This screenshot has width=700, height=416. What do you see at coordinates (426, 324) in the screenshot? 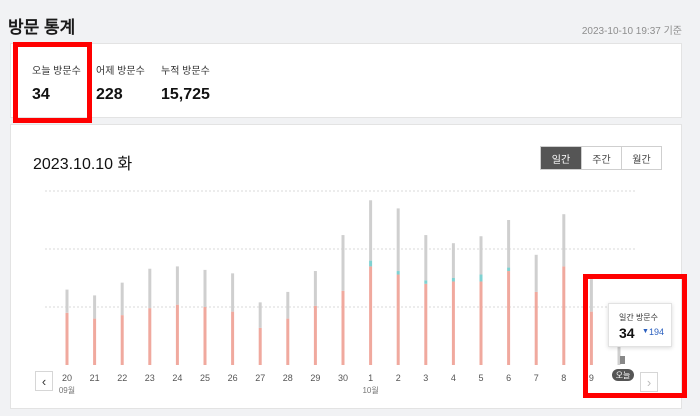
I see `bar-3-seg0` at bounding box center [426, 324].